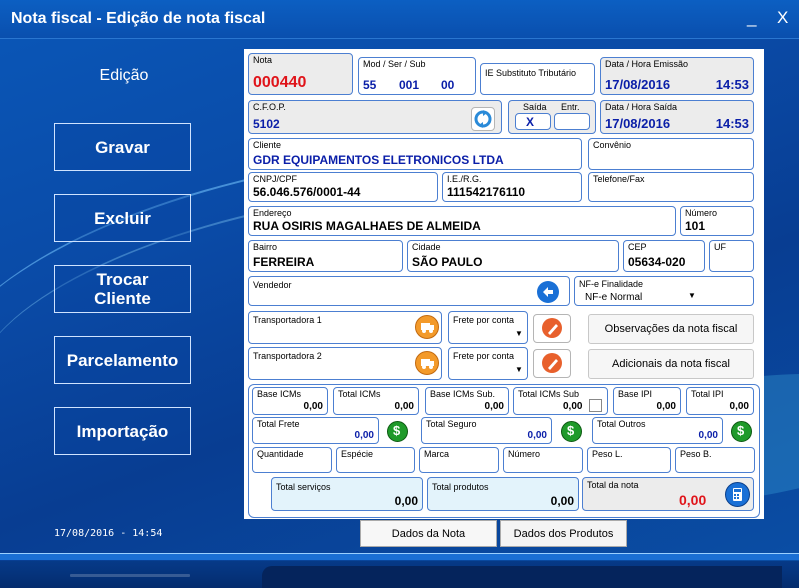 The height and width of the screenshot is (588, 799). I want to click on minimize-button: _, so click(751, 18).